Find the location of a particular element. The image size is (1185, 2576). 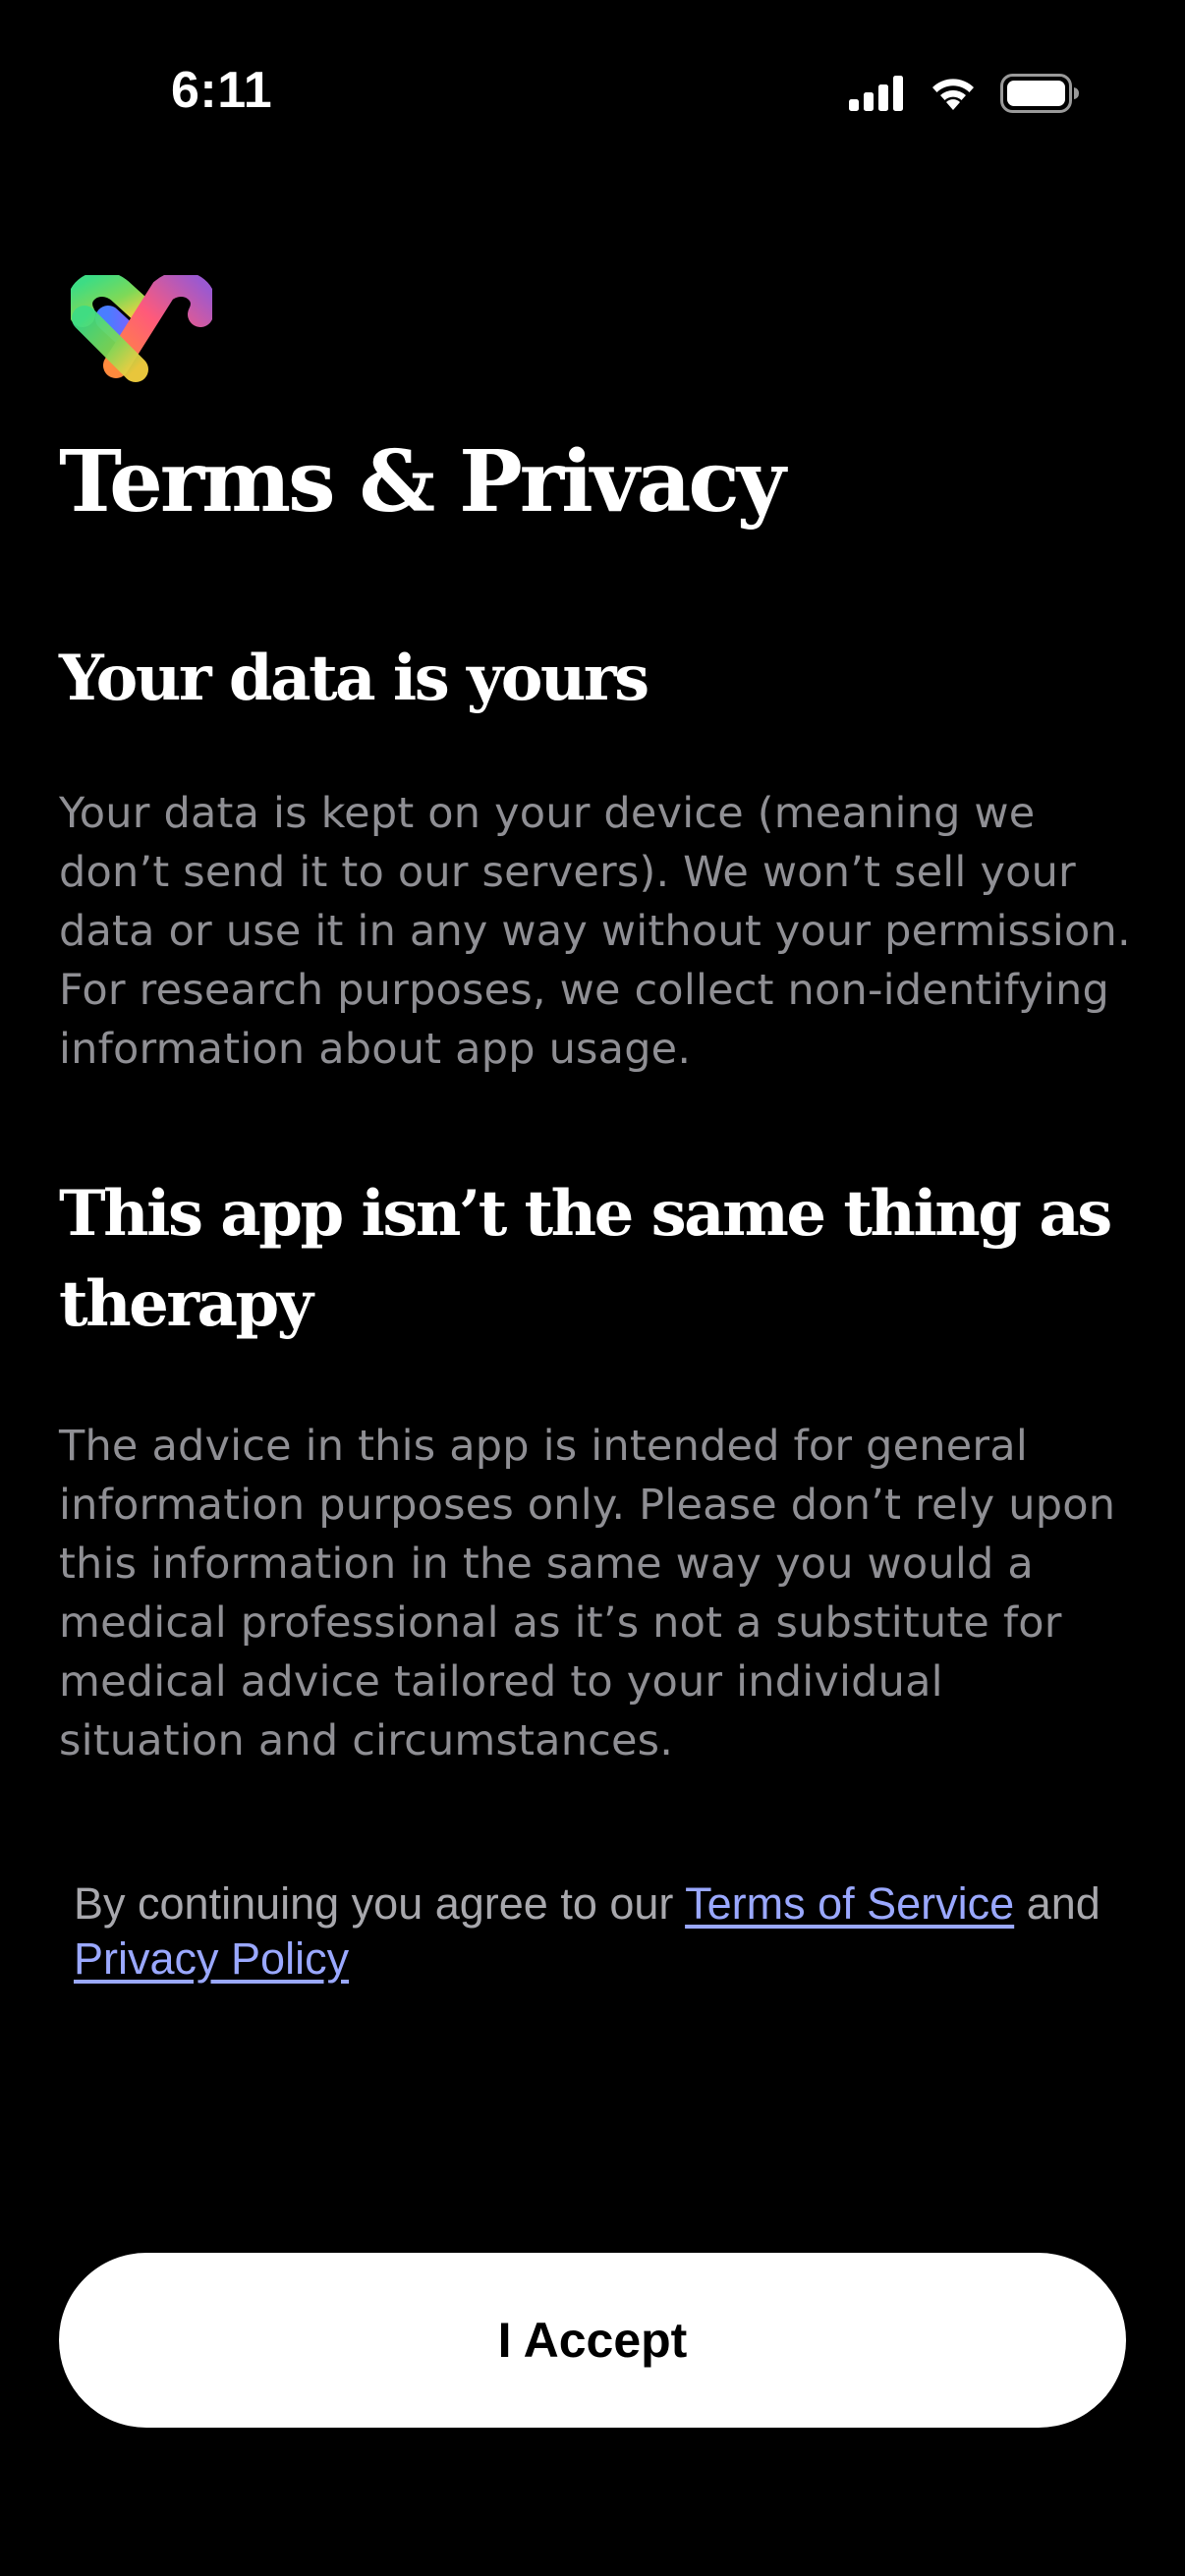

cellular-signal-icon is located at coordinates (878, 95).